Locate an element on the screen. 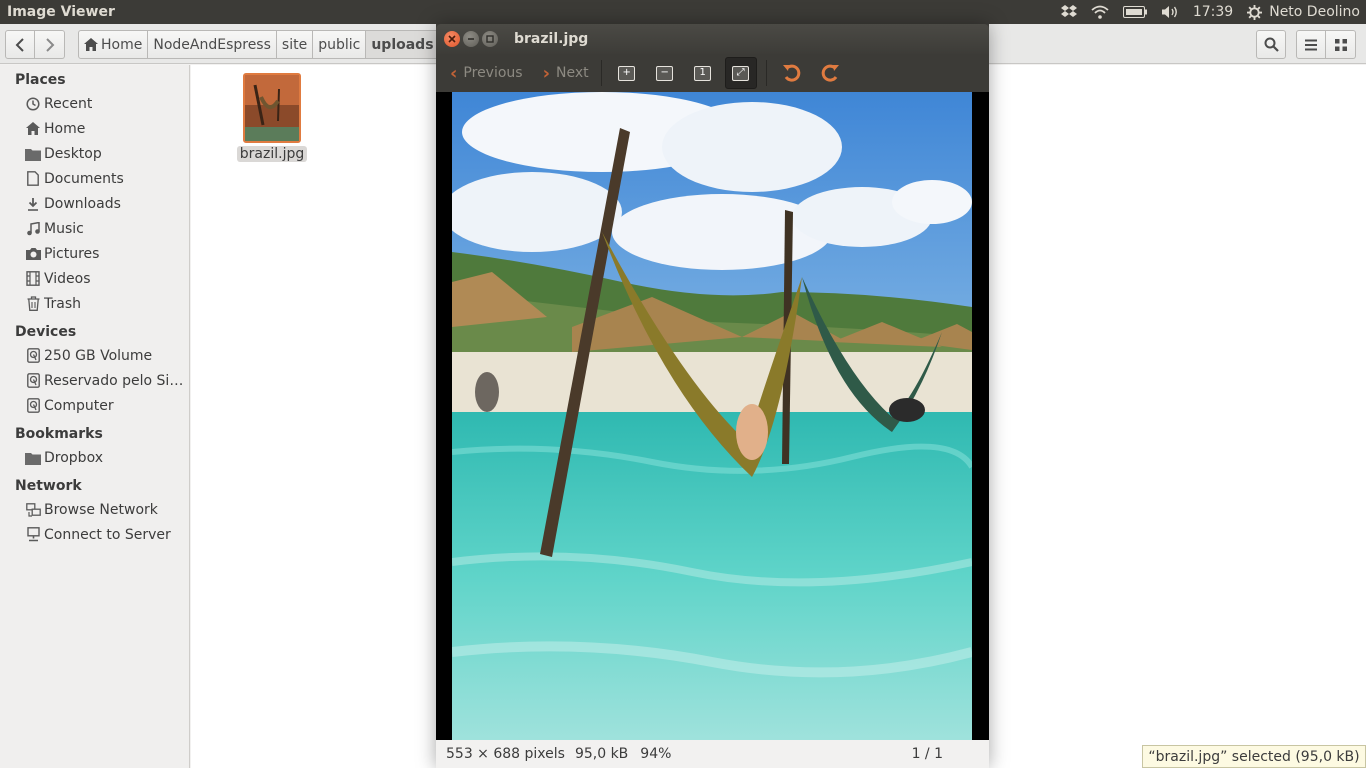  breadcrumb: Home NodeAndEspress site public uploads is located at coordinates (259, 44).